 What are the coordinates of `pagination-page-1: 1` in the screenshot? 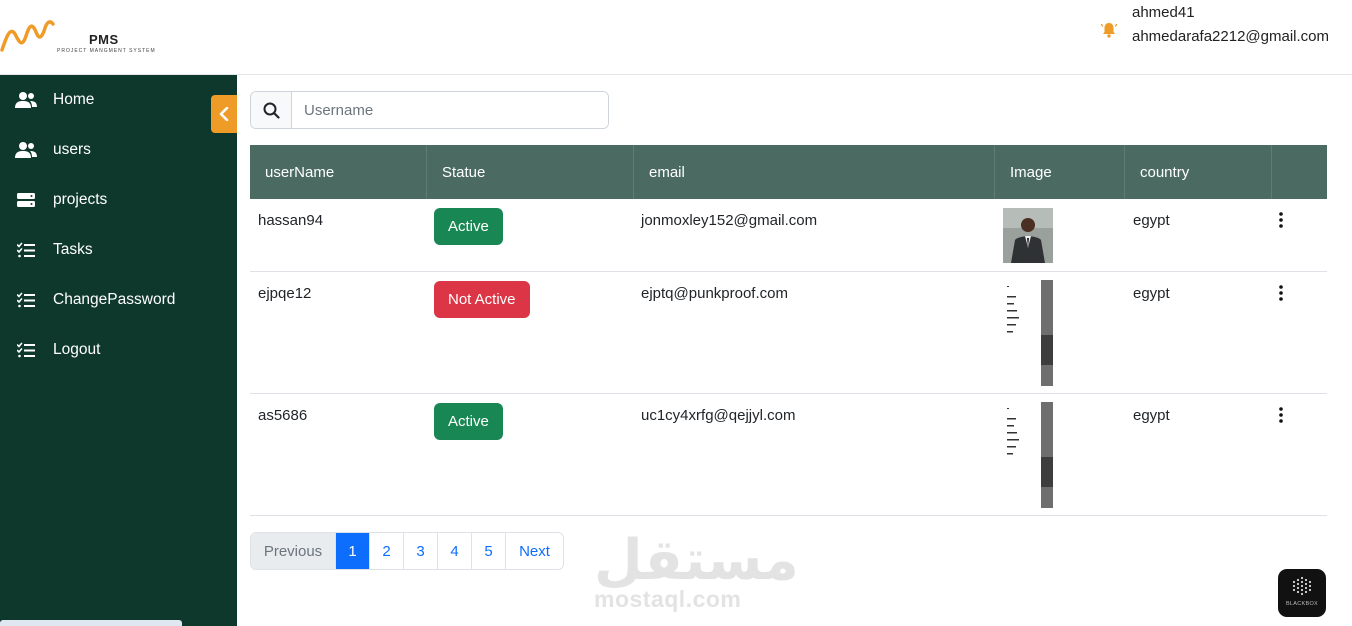 It's located at (353, 551).